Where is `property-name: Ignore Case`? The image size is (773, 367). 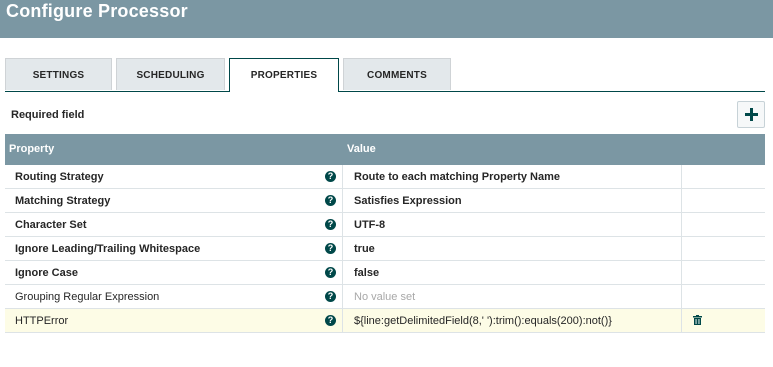 property-name: Ignore Case is located at coordinates (46, 273).